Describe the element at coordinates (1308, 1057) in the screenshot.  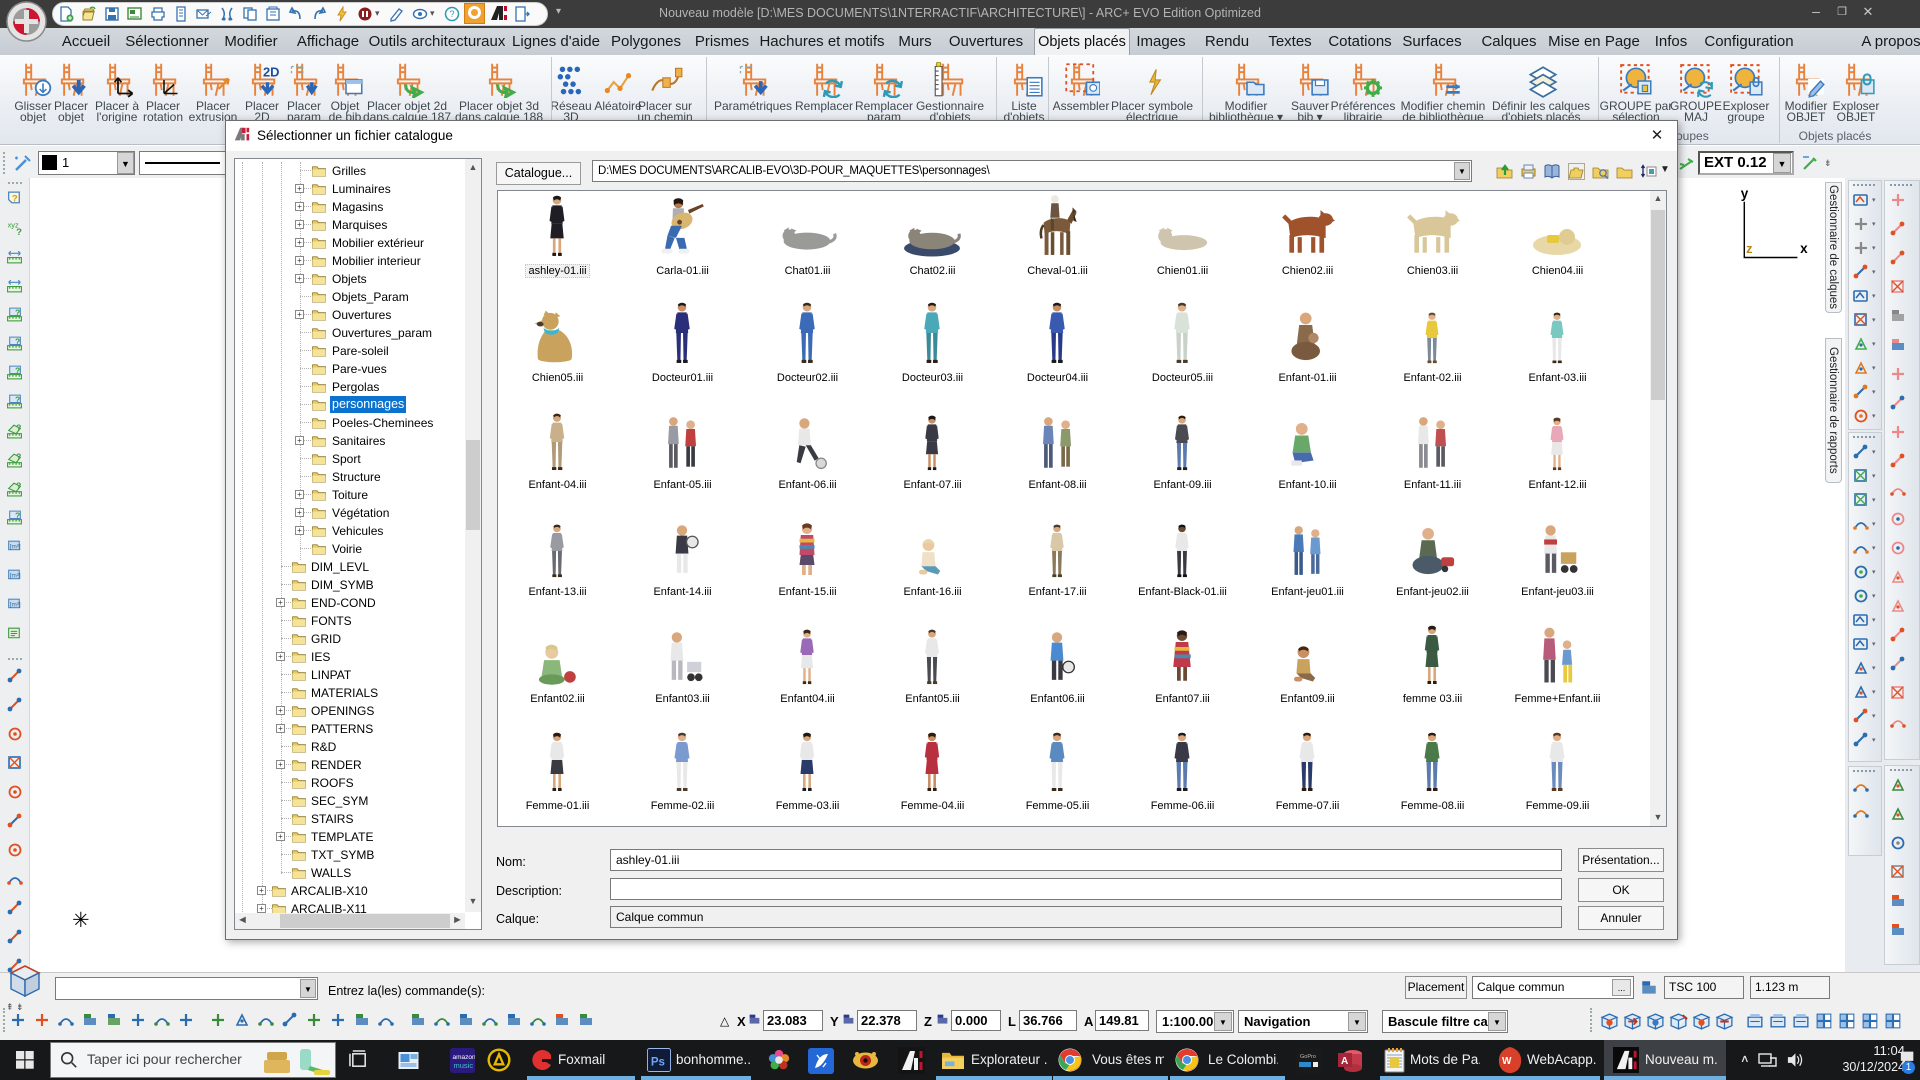
I see `svg-text: GoPro` at that location.